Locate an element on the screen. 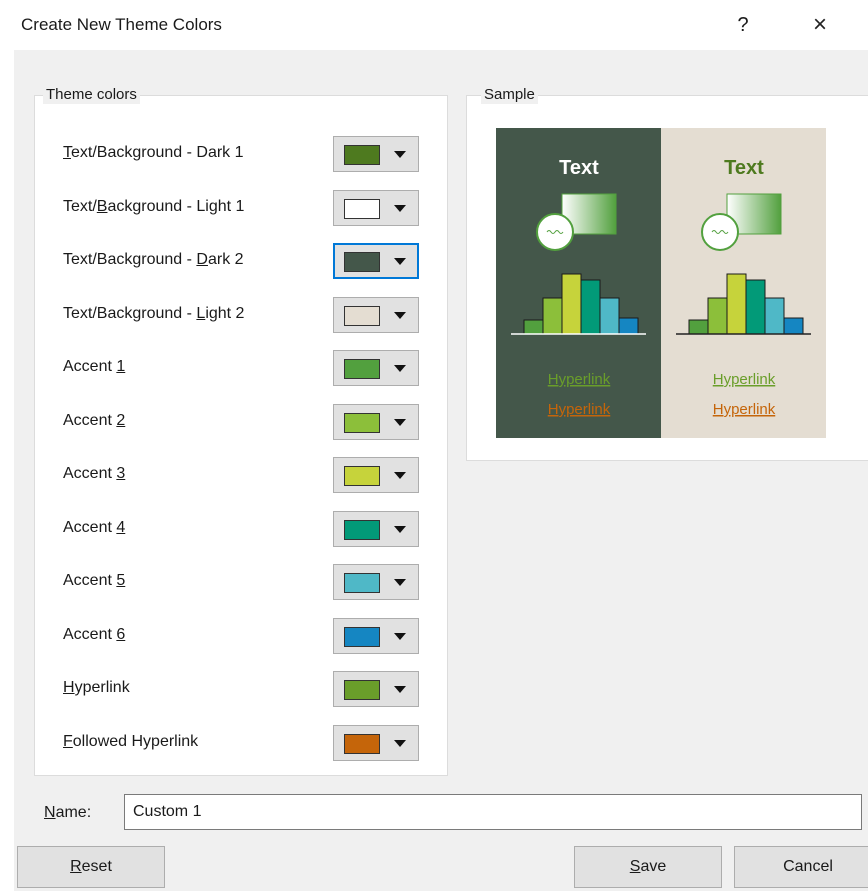  theme-color-label: Text/Background - Dark 1 is located at coordinates (153, 152).